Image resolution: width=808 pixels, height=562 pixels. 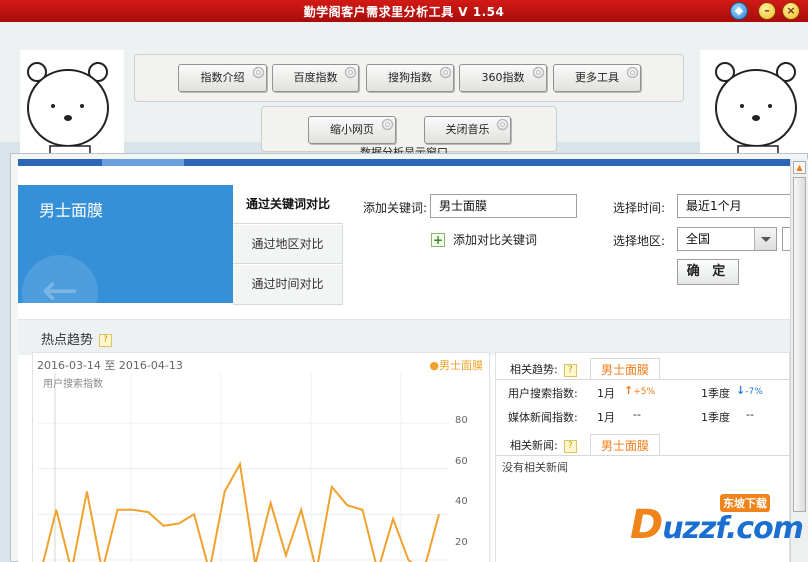 I want to click on related-news-tag: 男士面膜, so click(x=625, y=445).